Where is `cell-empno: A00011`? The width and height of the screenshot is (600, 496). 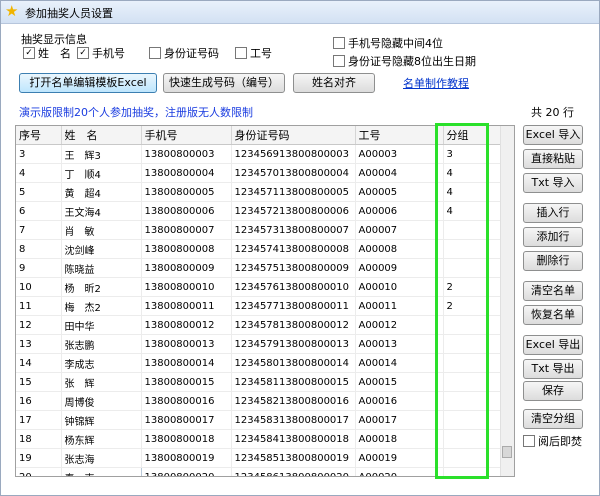
cell-empno: A00011 is located at coordinates (399, 306).